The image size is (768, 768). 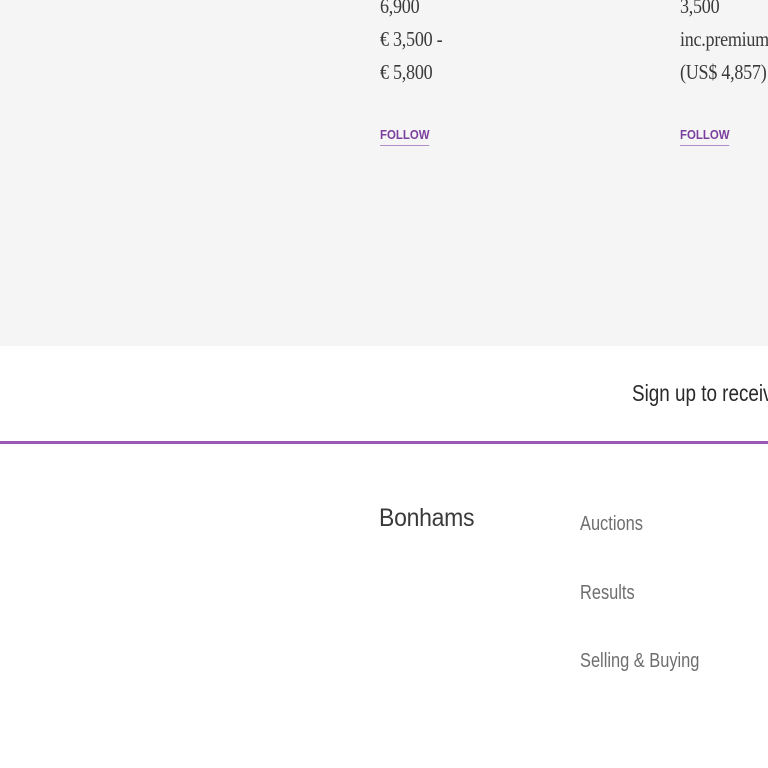 I want to click on price-line: € 3,500 -, so click(x=411, y=39).